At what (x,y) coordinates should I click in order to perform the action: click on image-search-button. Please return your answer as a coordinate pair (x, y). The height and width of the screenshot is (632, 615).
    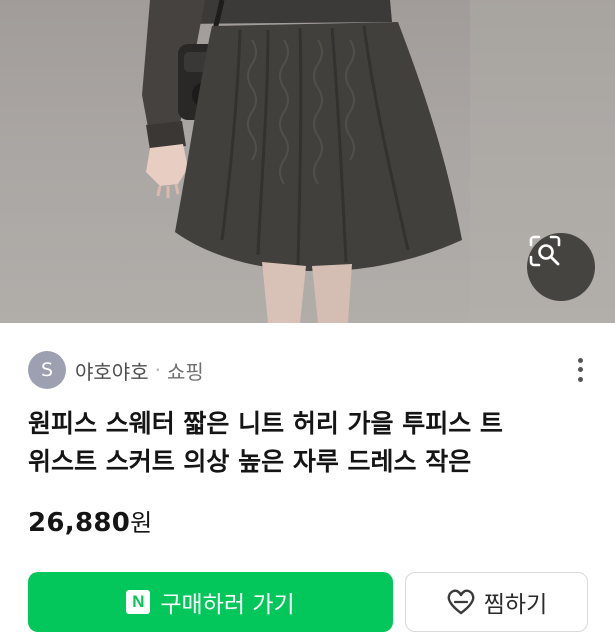
    Looking at the image, I should click on (561, 267).